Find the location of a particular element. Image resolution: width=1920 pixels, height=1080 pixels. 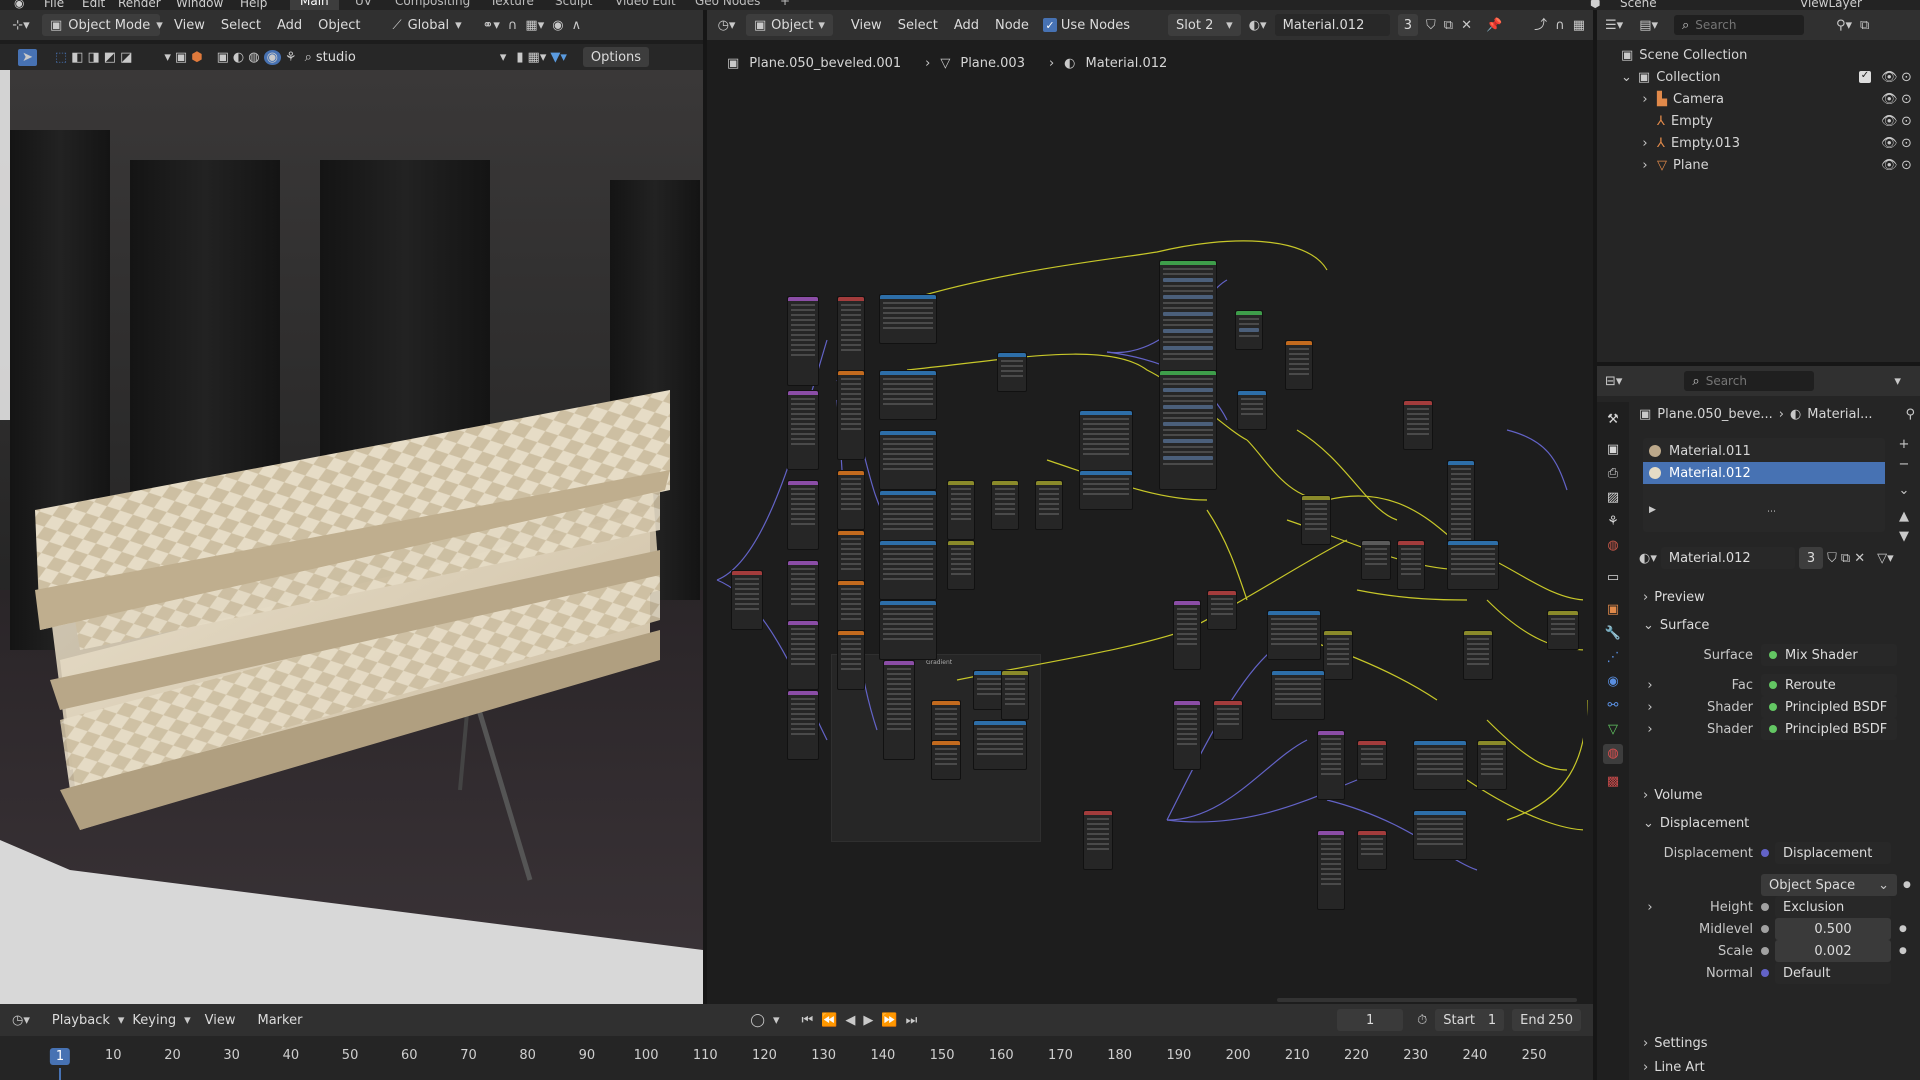

menu-file: File is located at coordinates (54, 5).